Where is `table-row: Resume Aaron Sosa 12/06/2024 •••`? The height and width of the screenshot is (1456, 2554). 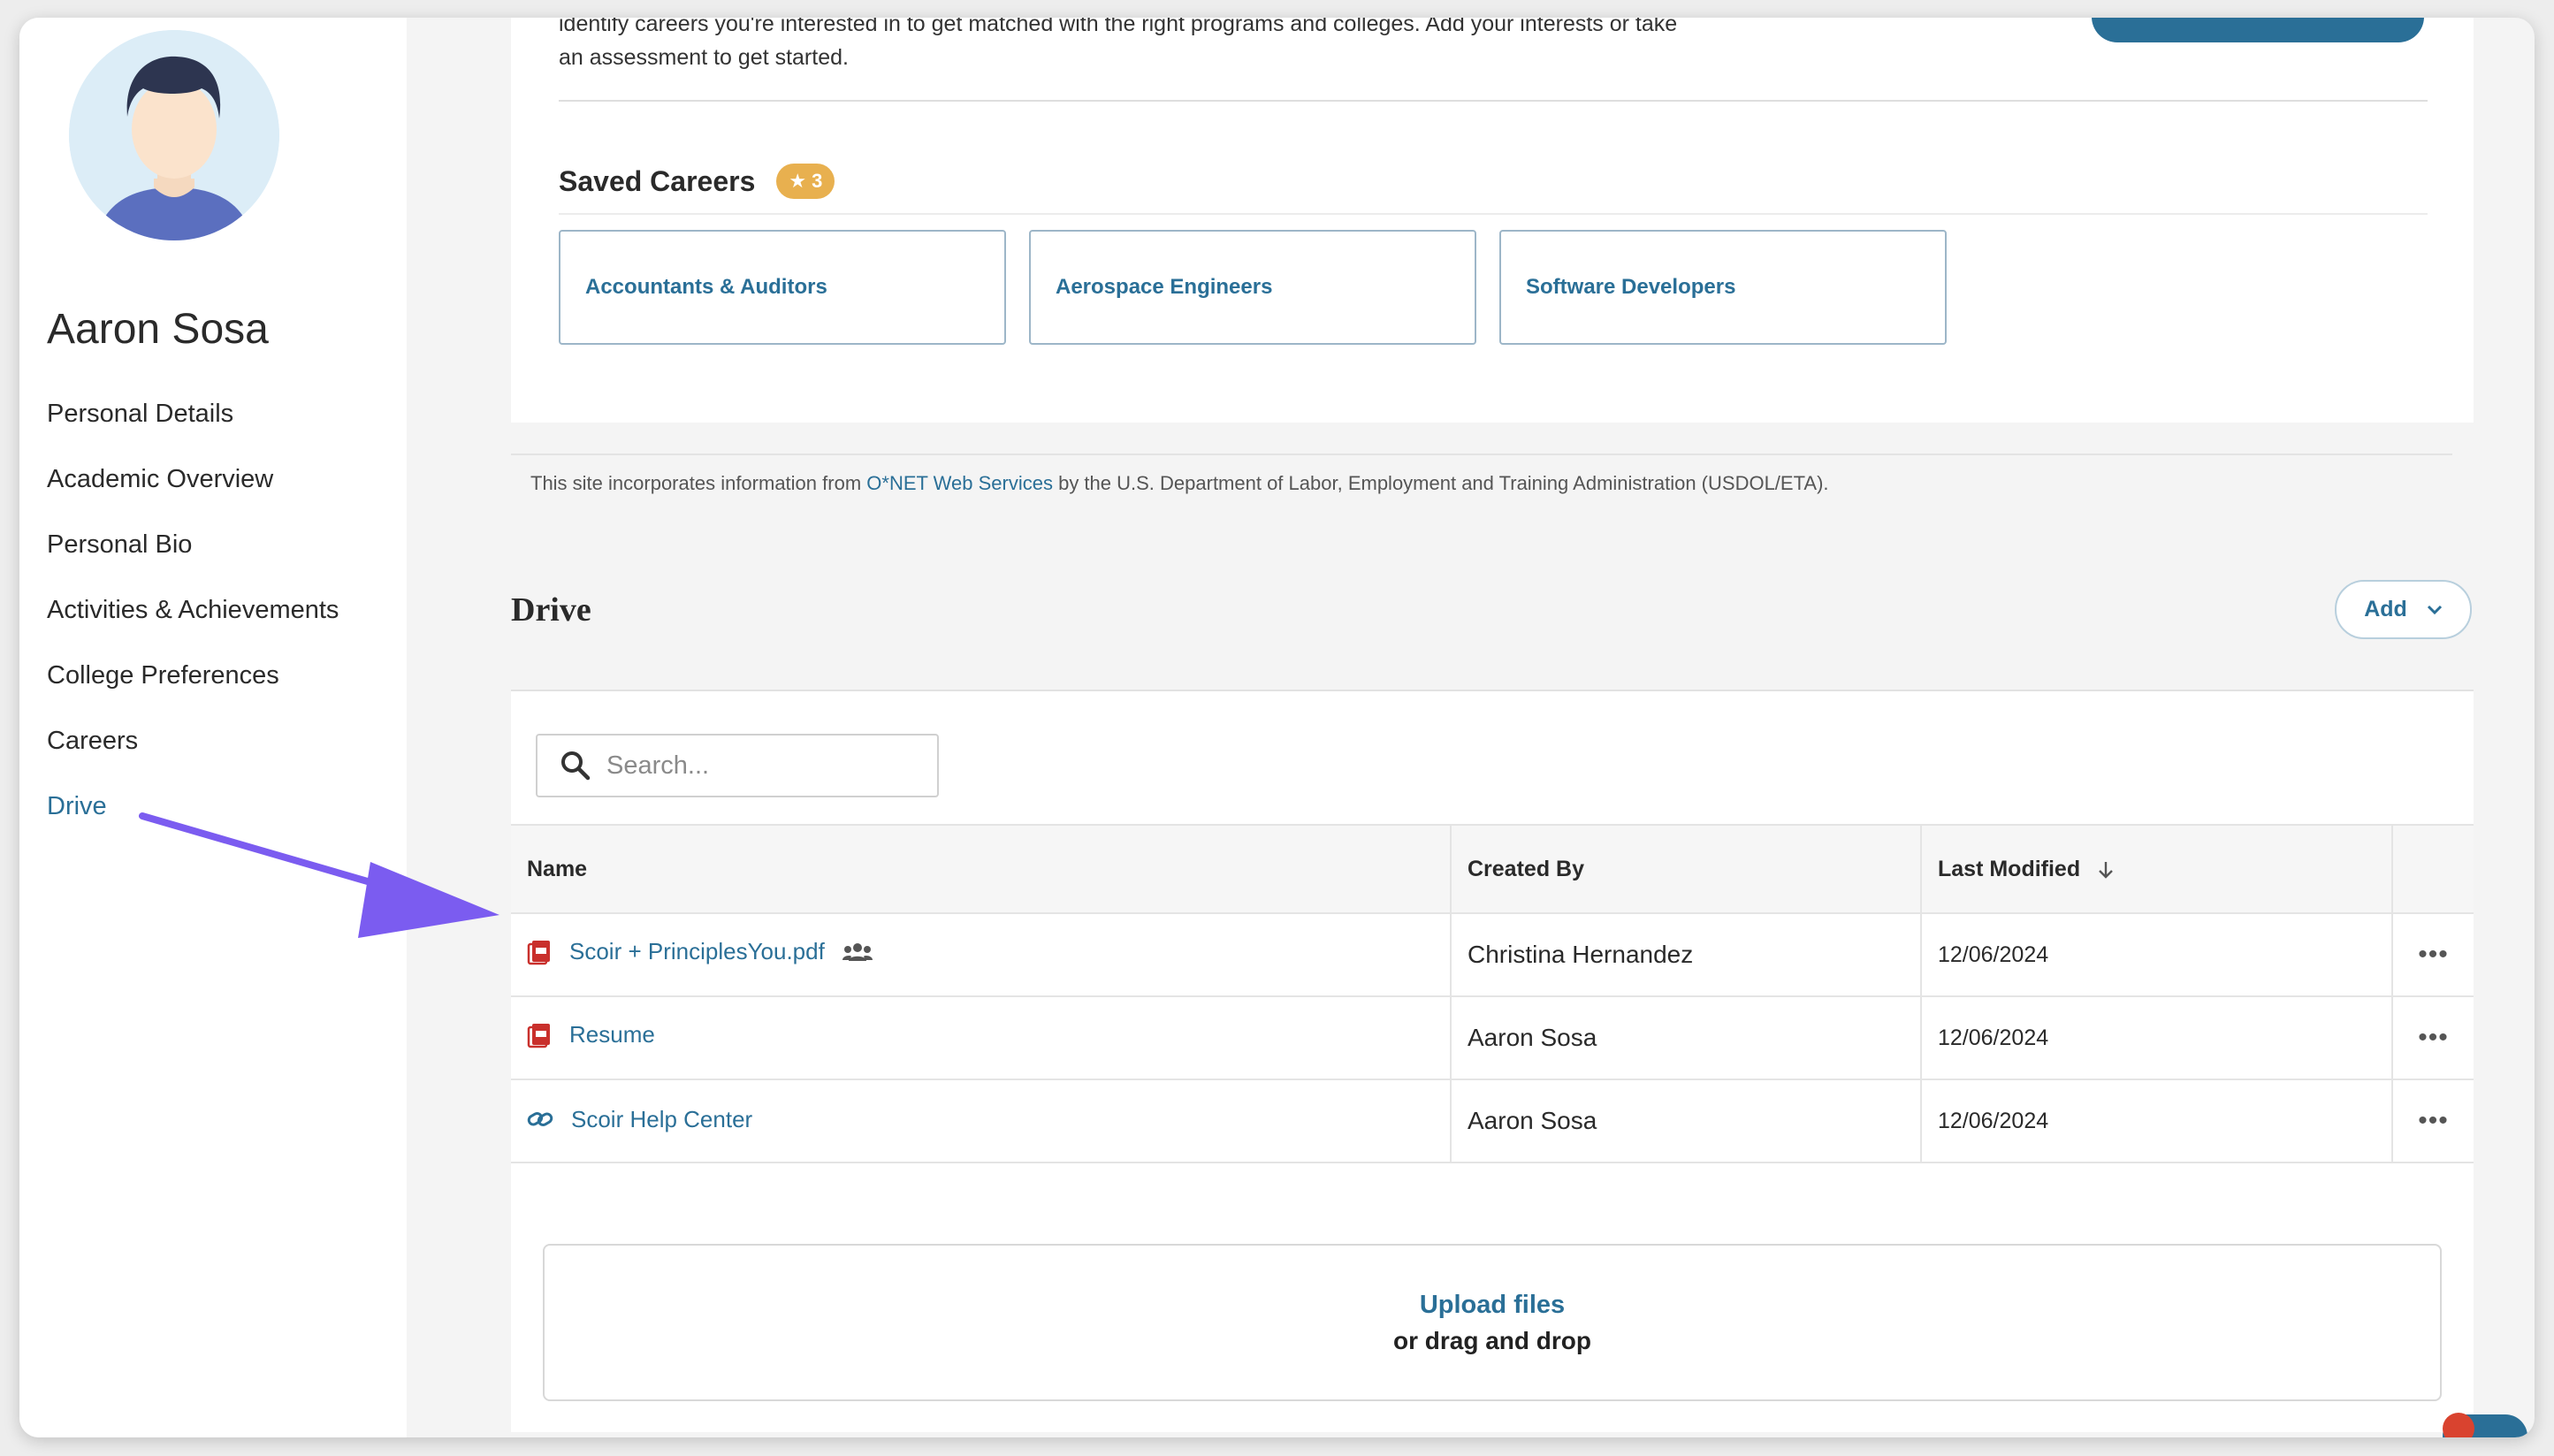 table-row: Resume Aaron Sosa 12/06/2024 ••• is located at coordinates (1492, 1038).